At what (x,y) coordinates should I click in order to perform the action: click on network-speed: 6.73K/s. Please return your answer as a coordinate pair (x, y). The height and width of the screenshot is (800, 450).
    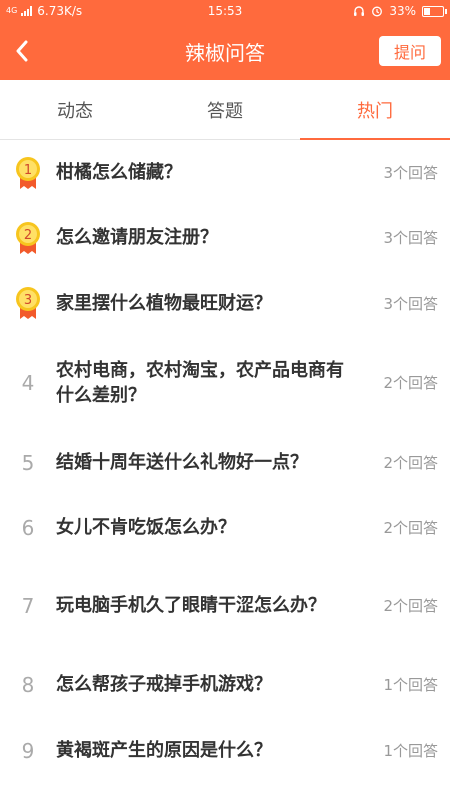
    Looking at the image, I should click on (60, 11).